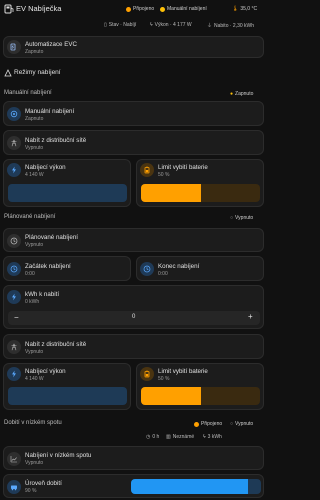  What do you see at coordinates (56, 344) in the screenshot?
I see `planned-grid-title: Nabít z distribuční sítě` at bounding box center [56, 344].